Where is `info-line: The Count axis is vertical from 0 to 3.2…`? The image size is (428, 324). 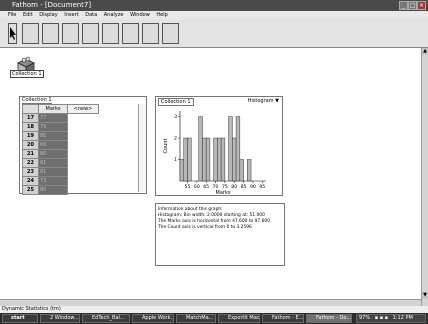 info-line: The Count axis is vertical from 0 to 3.2… is located at coordinates (205, 227).